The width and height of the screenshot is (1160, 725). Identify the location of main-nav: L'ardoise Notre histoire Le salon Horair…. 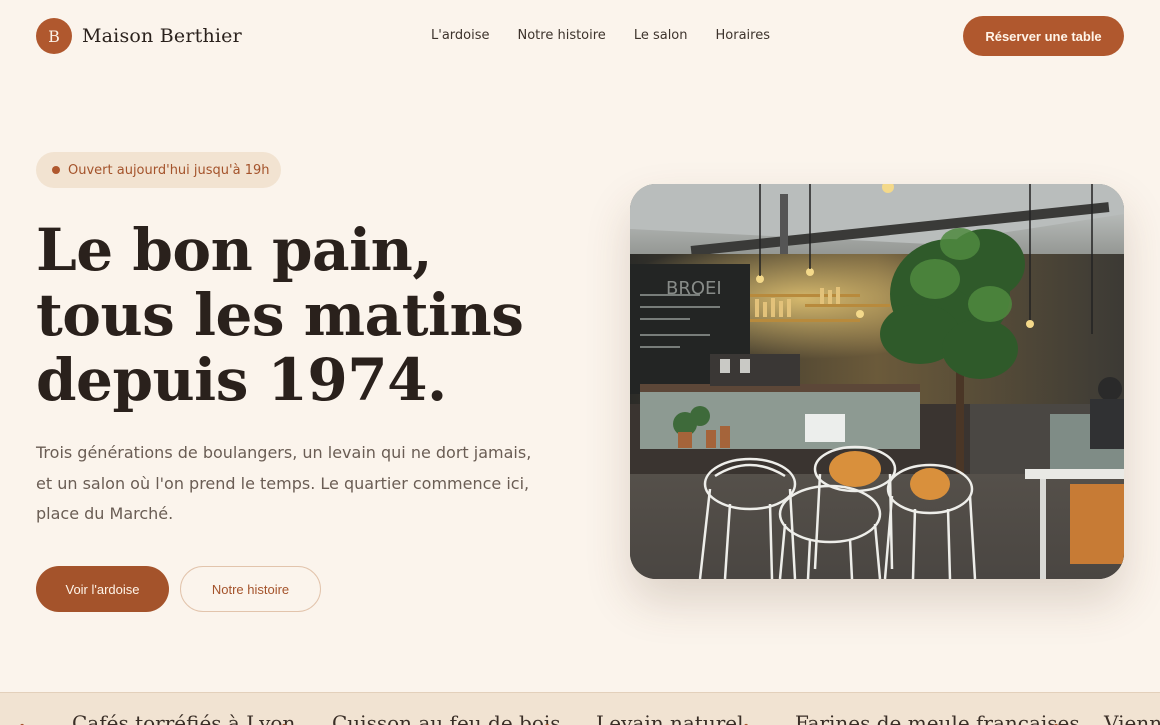
(614, 35).